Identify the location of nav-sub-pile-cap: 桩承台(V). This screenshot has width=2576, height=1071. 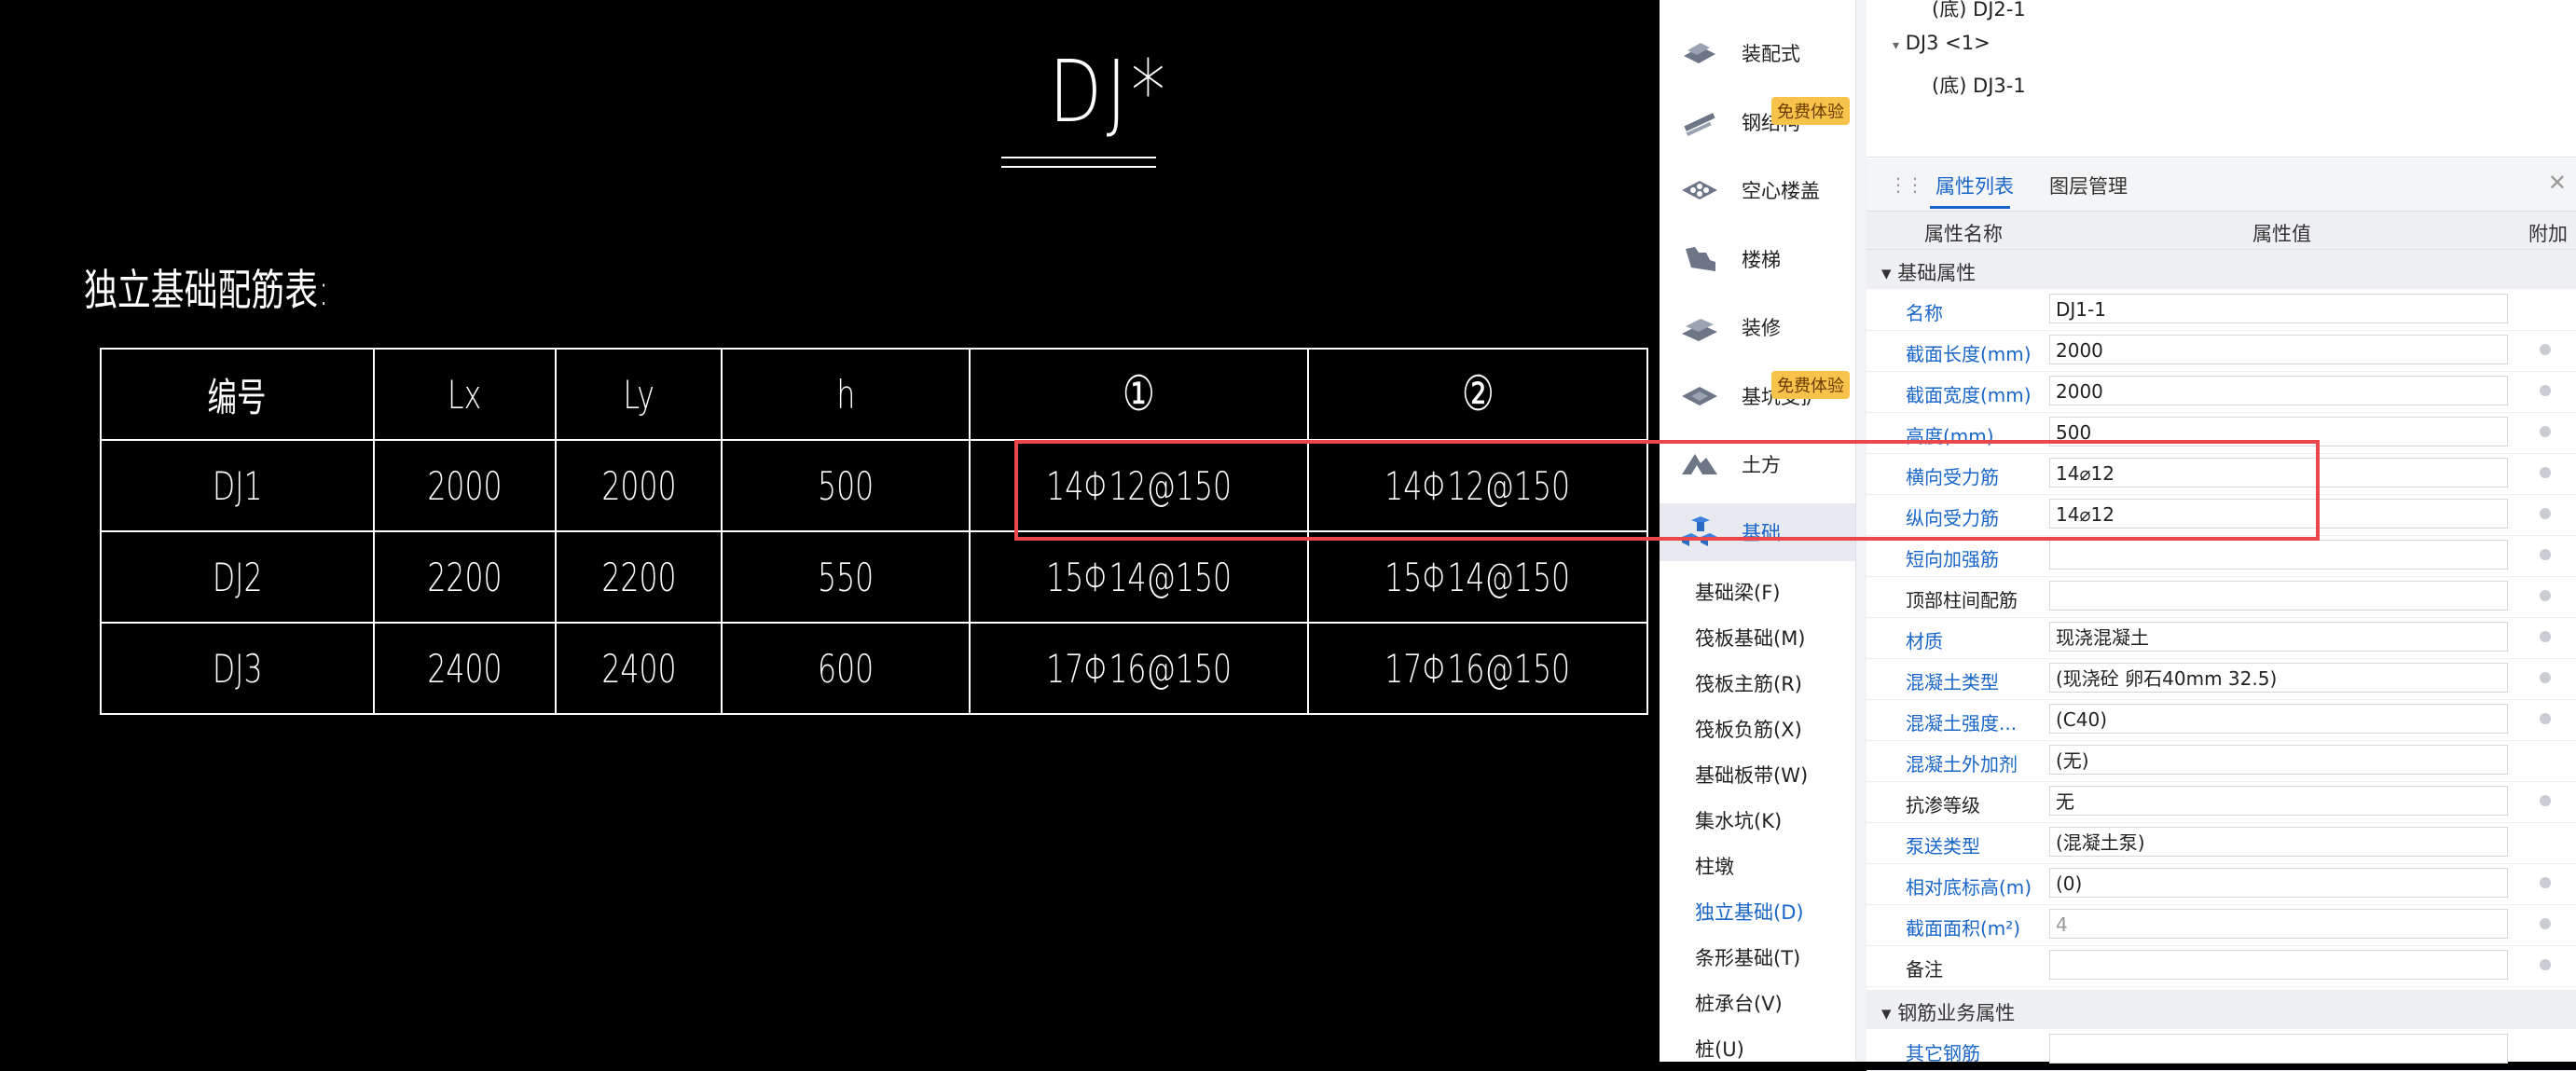
(1739, 1003).